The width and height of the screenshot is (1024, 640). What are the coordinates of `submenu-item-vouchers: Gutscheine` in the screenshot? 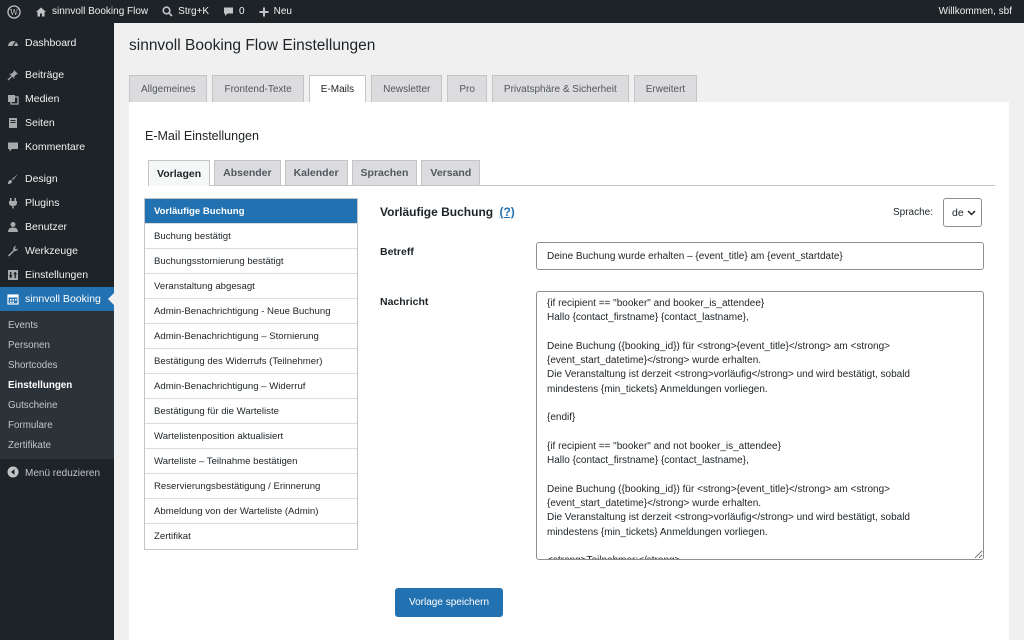 It's located at (57, 405).